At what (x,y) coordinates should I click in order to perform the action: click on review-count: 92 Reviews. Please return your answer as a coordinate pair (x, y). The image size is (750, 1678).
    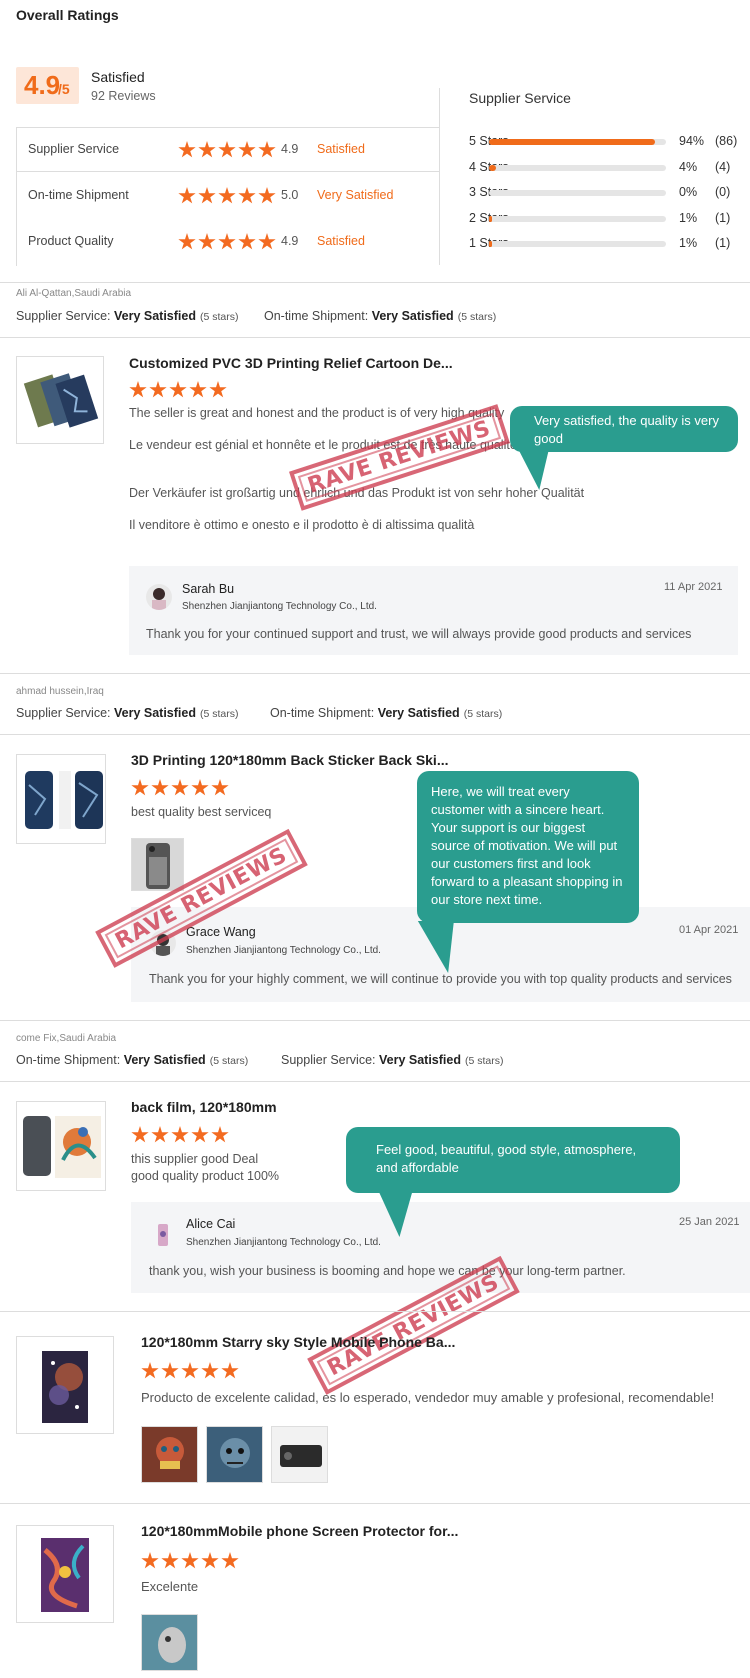
    Looking at the image, I should click on (123, 96).